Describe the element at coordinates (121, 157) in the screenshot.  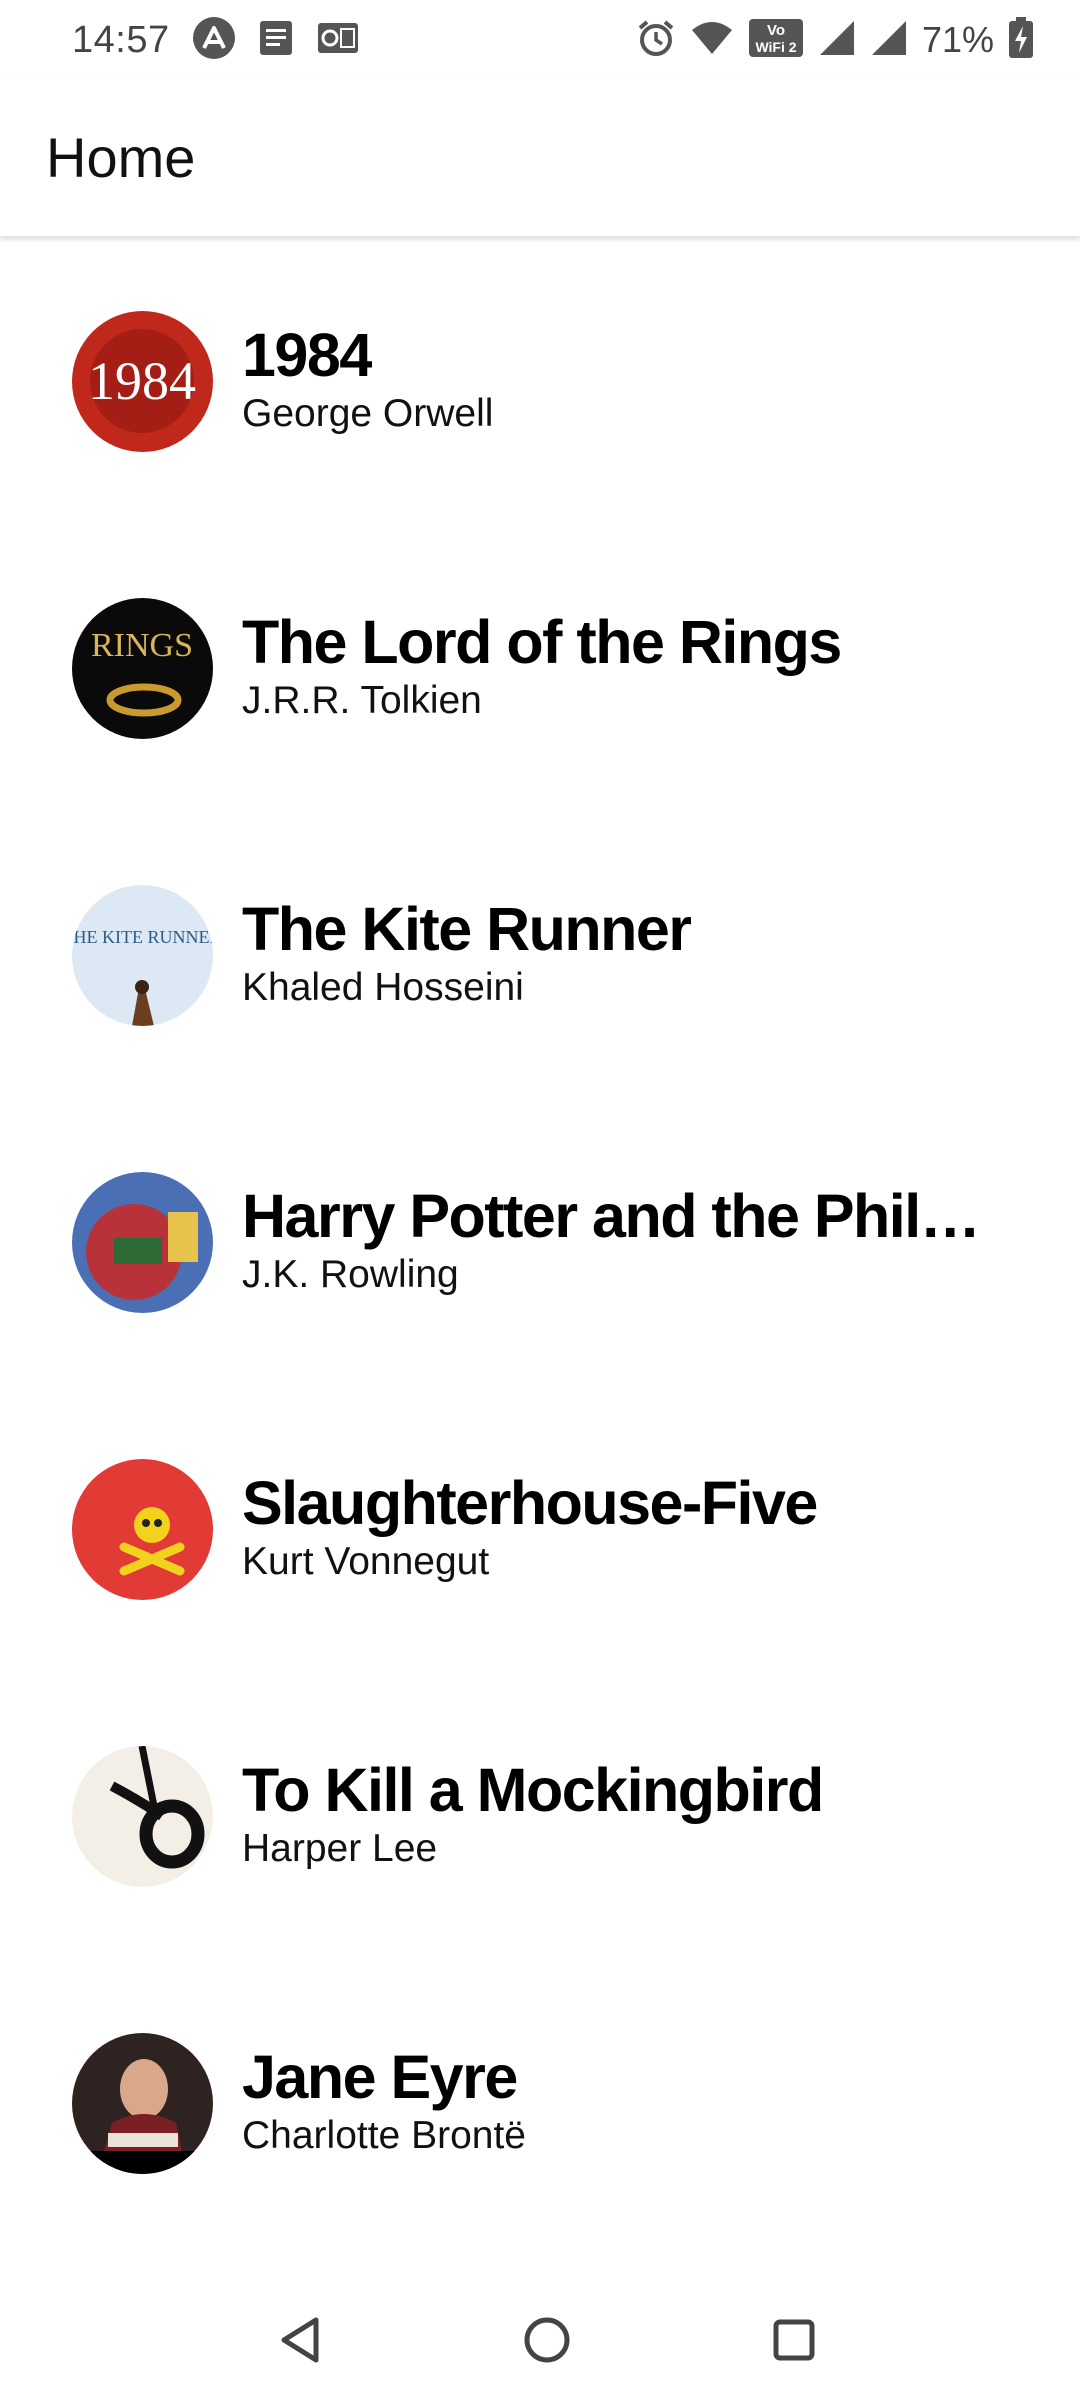
I see `page-title: Home` at that location.